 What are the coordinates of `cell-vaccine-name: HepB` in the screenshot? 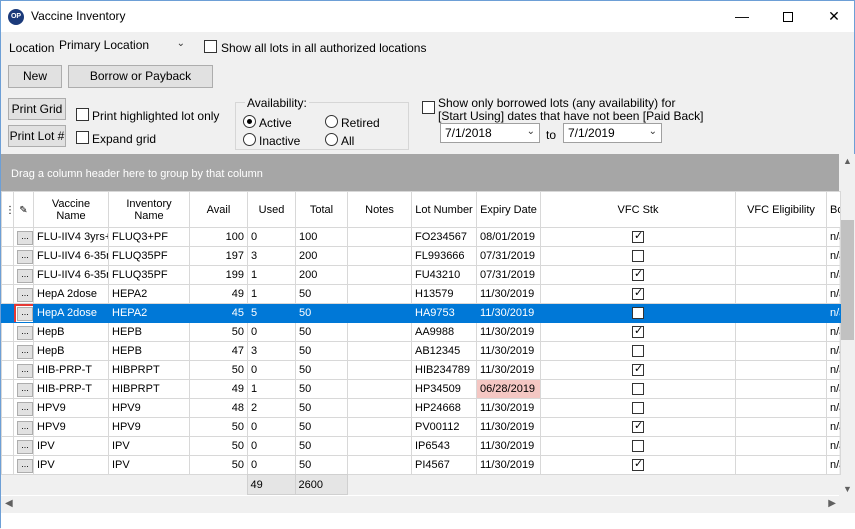 It's located at (71, 351).